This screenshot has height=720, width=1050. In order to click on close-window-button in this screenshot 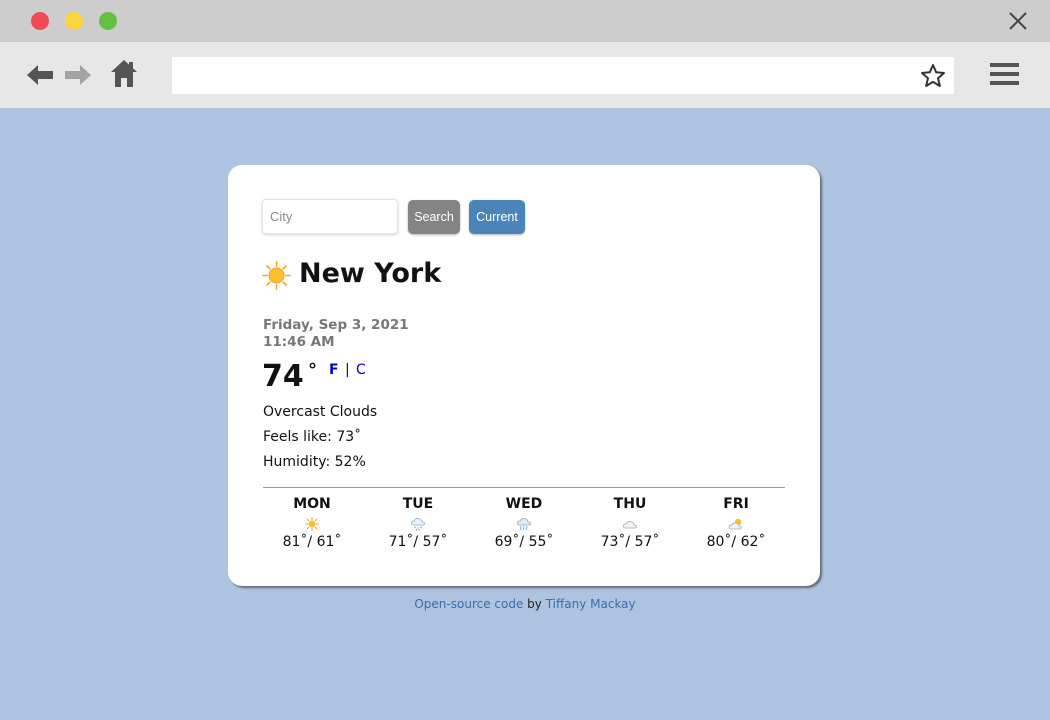, I will do `click(40, 21)`.